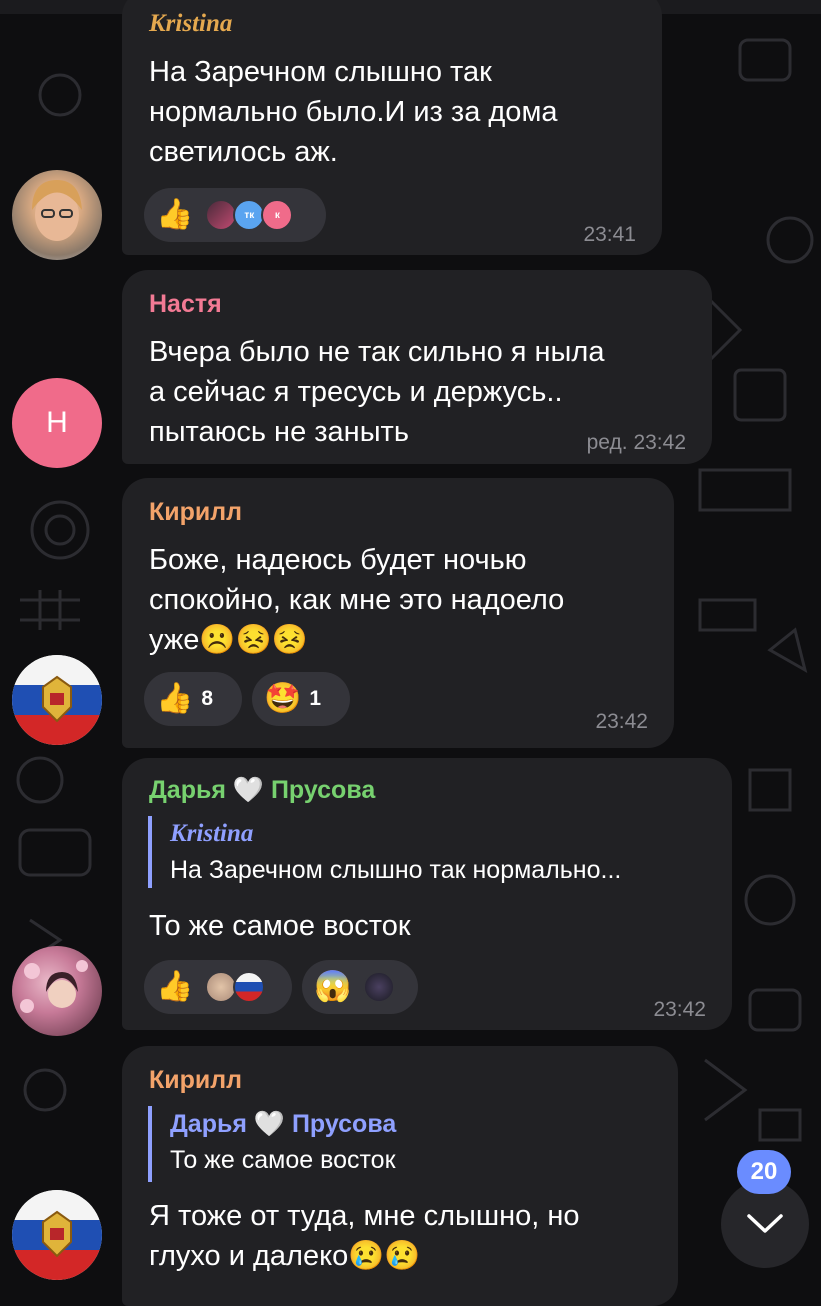 The height and width of the screenshot is (1306, 821). Describe the element at coordinates (185, 304) in the screenshot. I see `message-sender: Настя` at that location.